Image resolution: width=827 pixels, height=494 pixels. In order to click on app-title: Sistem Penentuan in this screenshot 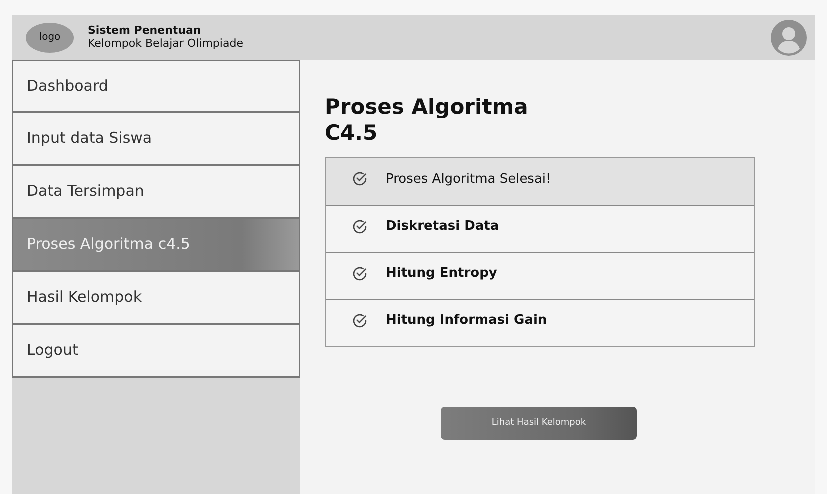, I will do `click(145, 31)`.